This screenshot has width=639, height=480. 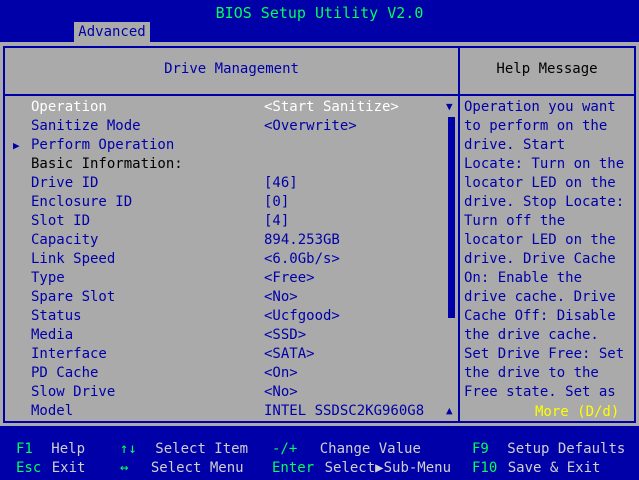 What do you see at coordinates (69, 354) in the screenshot?
I see `interface-label: Interface` at bounding box center [69, 354].